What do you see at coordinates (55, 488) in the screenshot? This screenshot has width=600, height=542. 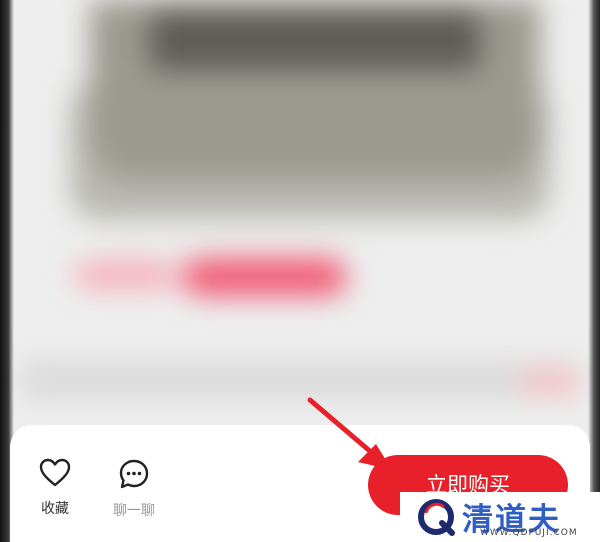 I see `favorite-button: 收藏` at bounding box center [55, 488].